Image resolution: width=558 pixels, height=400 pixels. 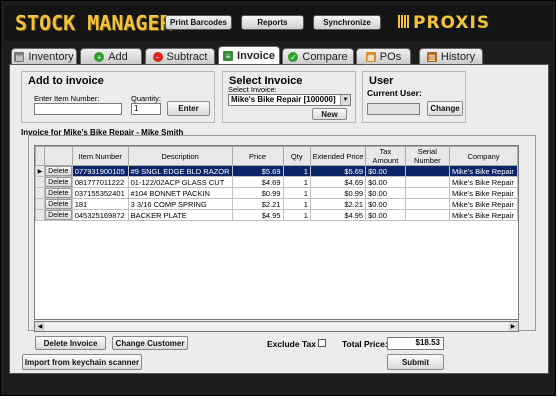 I want to click on cell-extended-price: $5.69, so click(x=338, y=171).